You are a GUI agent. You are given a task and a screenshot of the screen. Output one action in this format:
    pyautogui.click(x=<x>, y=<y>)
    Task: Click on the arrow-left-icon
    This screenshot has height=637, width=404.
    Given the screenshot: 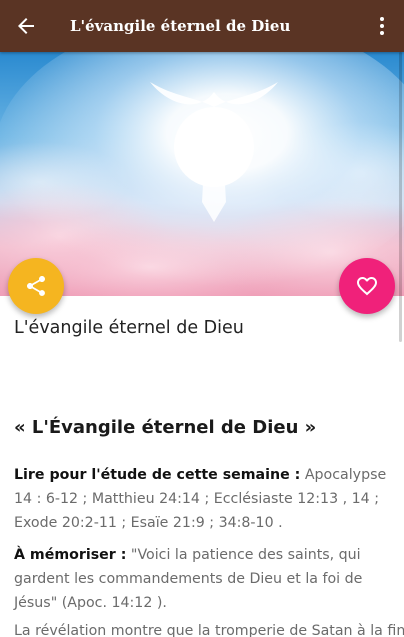 What is the action you would take?
    pyautogui.click(x=26, y=26)
    